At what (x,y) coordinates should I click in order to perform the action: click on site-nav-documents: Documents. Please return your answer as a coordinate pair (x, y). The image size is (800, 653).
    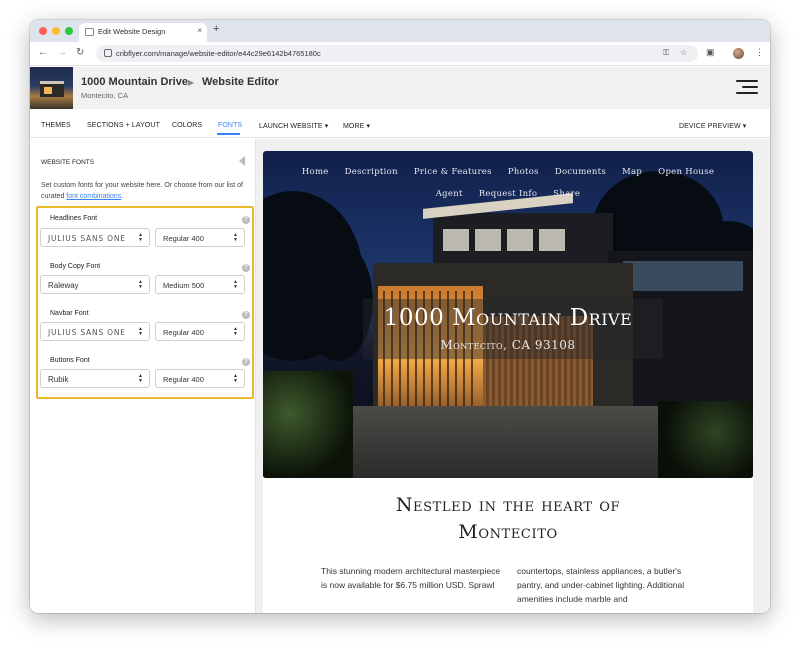
    Looking at the image, I should click on (580, 172).